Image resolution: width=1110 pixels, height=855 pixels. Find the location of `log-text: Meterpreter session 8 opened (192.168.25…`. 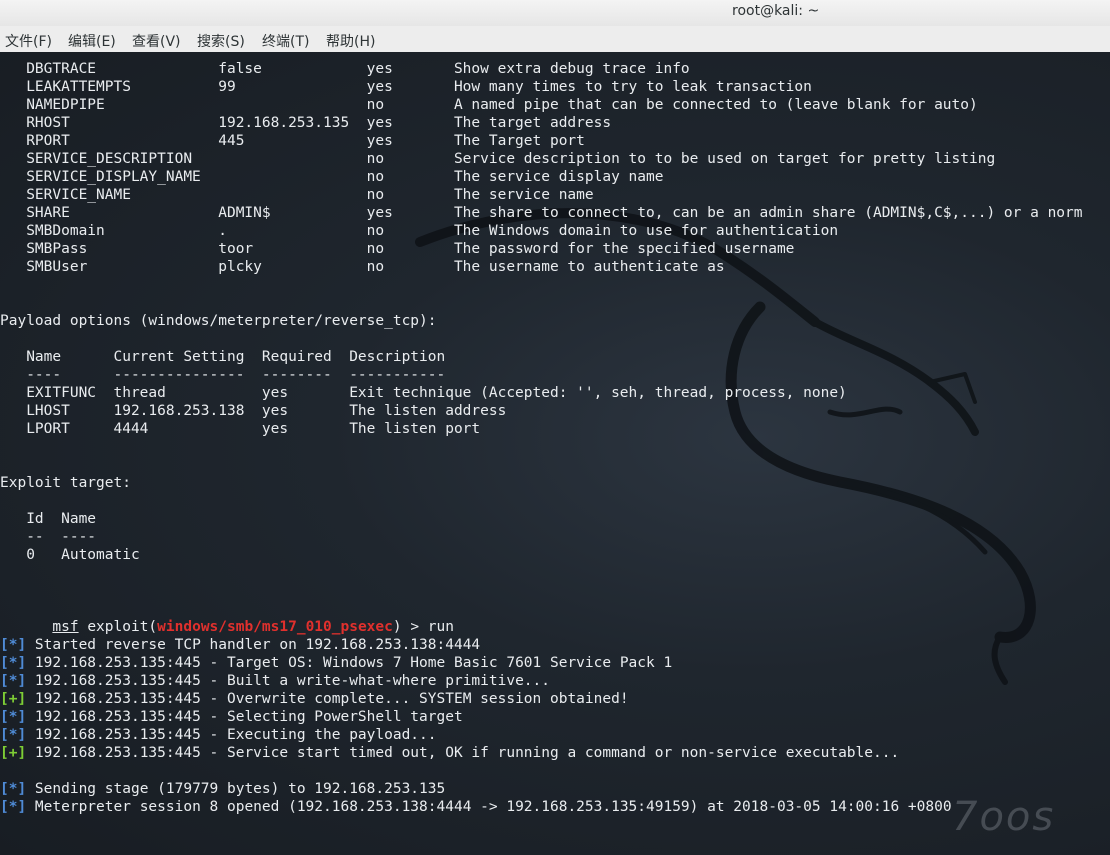

log-text: Meterpreter session 8 opened (192.168.25… is located at coordinates (489, 807).